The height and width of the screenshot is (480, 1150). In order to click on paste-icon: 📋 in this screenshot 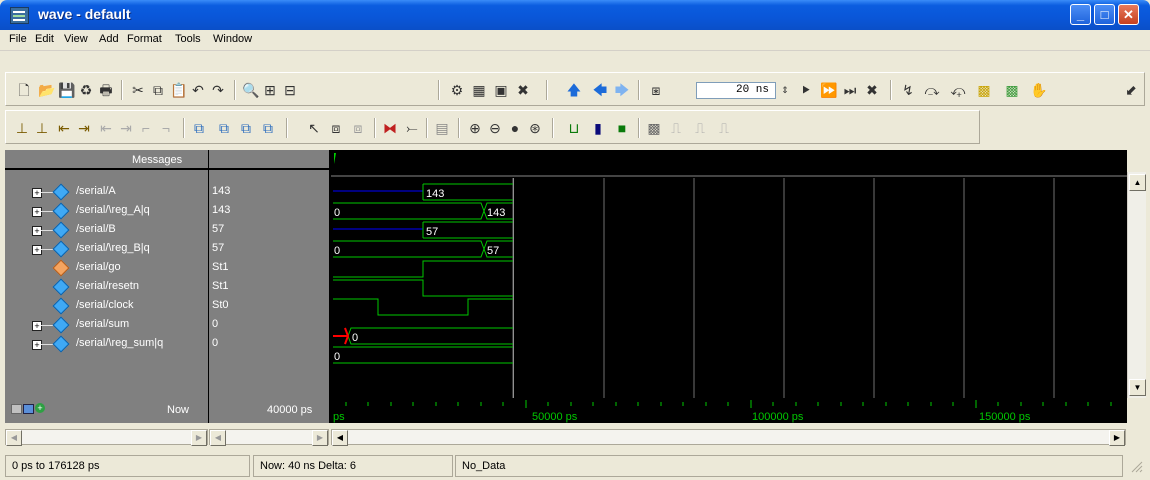, I will do `click(178, 90)`.